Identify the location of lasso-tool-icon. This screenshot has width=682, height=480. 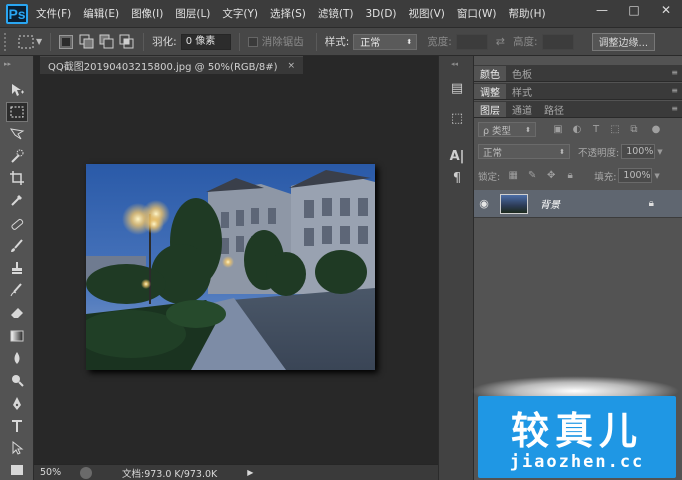
(17, 134).